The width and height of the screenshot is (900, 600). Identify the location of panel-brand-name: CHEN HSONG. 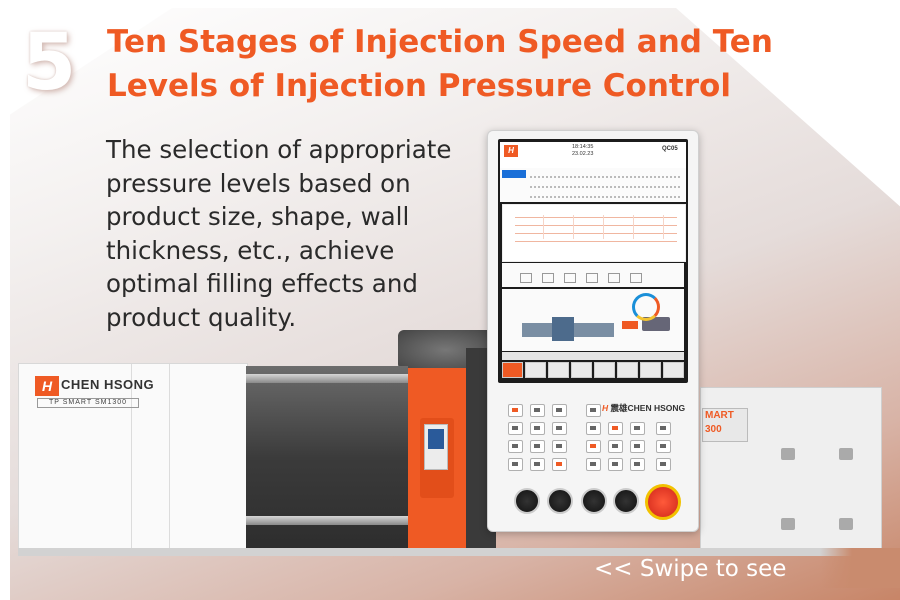
(656, 408).